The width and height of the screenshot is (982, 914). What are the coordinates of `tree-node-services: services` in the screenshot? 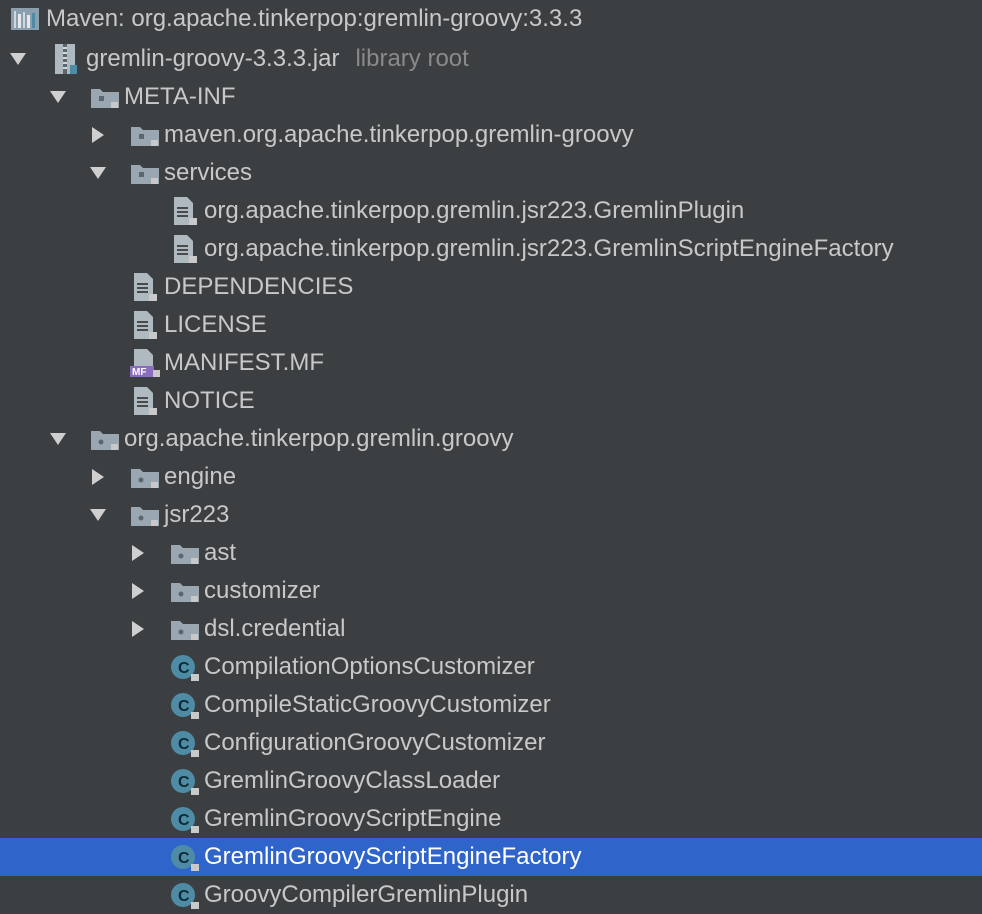 It's located at (491, 173).